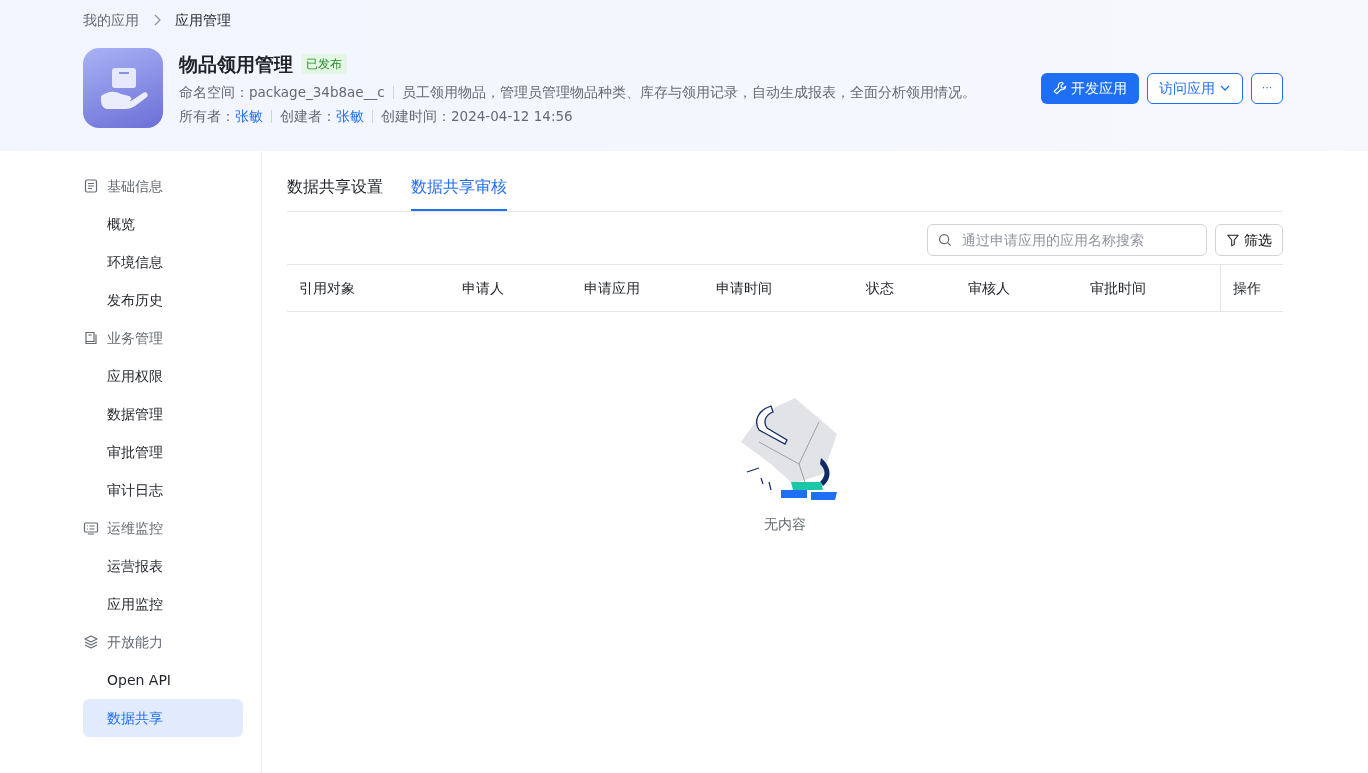  I want to click on filter-button: 筛选, so click(1249, 240).